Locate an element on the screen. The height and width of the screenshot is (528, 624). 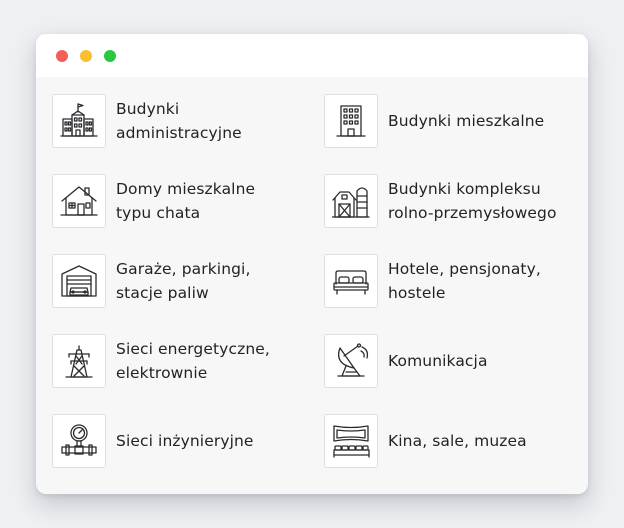
category-label: Komunikacja is located at coordinates (488, 361).